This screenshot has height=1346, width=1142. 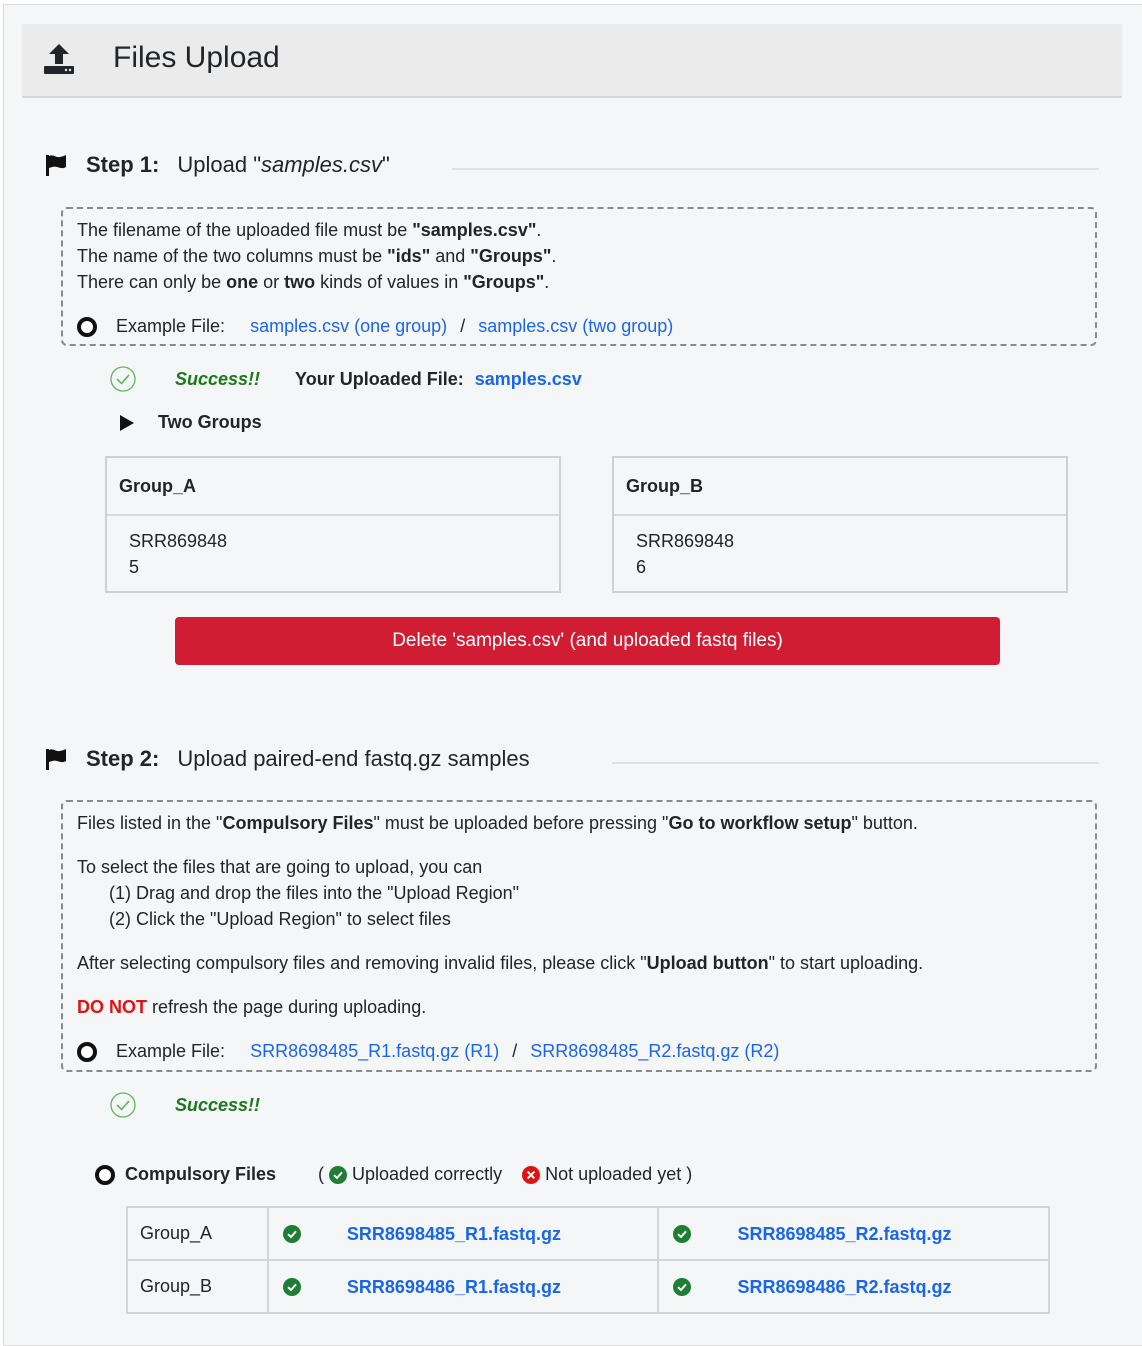 I want to click on group-a-card: Group_A SRR869848 5, so click(x=333, y=524).